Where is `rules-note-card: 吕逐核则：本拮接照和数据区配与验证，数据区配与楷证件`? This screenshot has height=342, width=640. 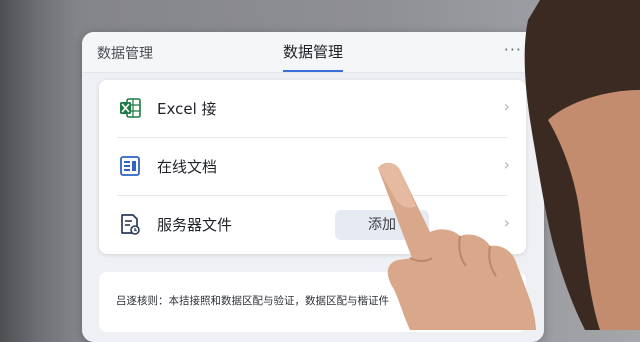
rules-note-card: 吕逐核则：本拮接照和数据区配与验证，数据区配与楷证件 is located at coordinates (312, 302).